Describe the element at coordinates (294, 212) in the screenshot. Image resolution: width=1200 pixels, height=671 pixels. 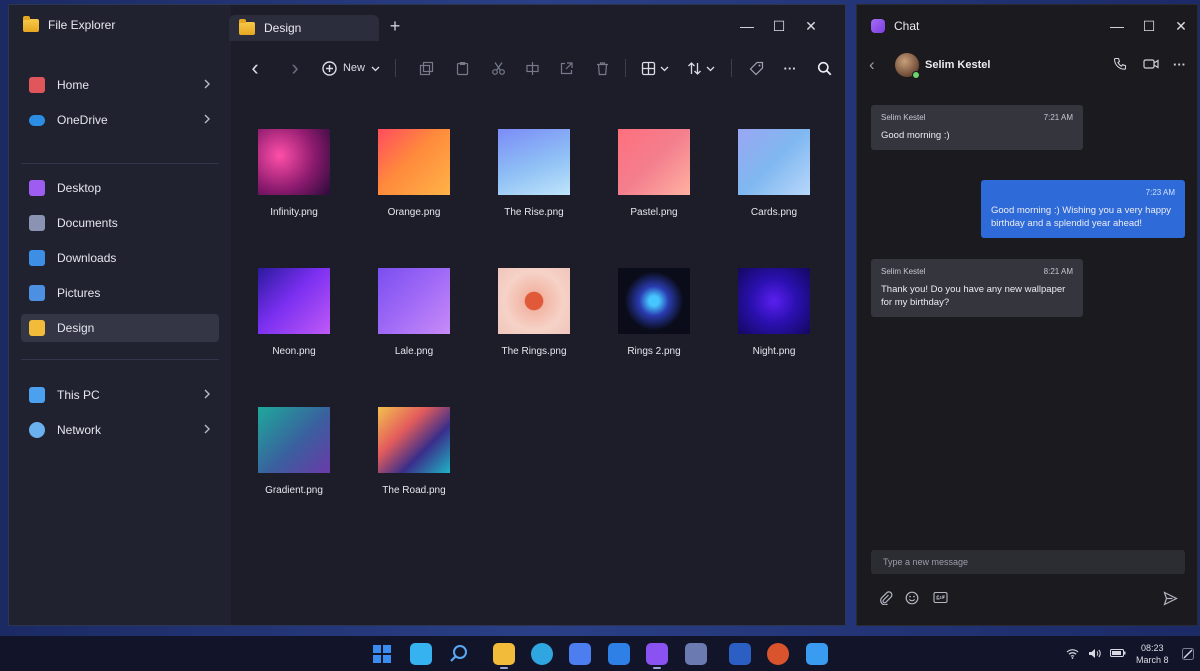
I see `file-name: Infinity.png` at that location.